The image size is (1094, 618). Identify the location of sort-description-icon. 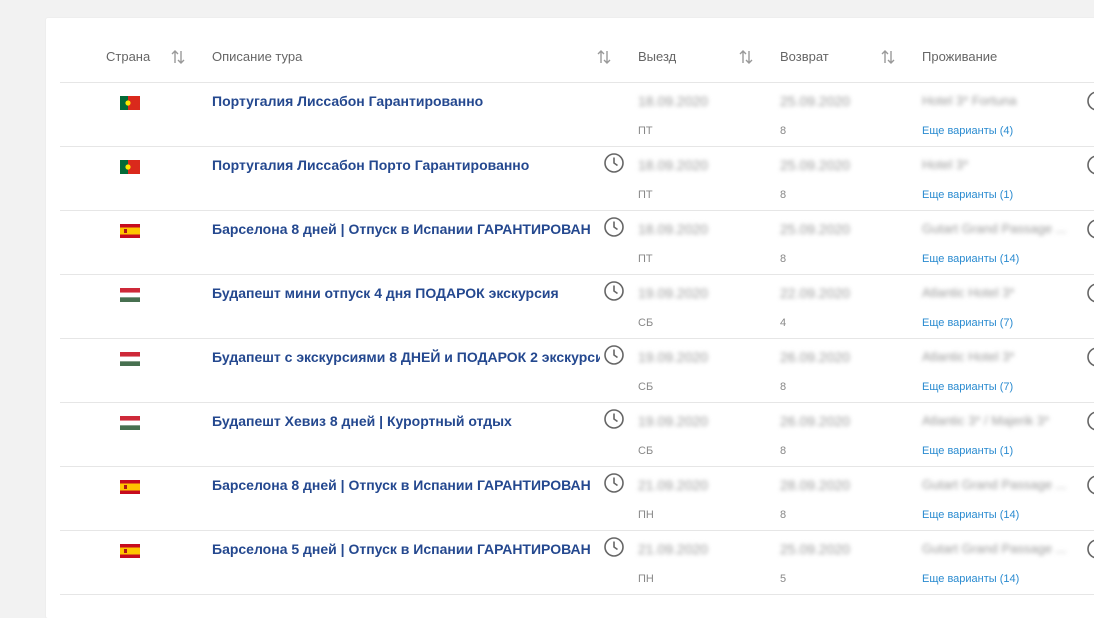
(604, 57).